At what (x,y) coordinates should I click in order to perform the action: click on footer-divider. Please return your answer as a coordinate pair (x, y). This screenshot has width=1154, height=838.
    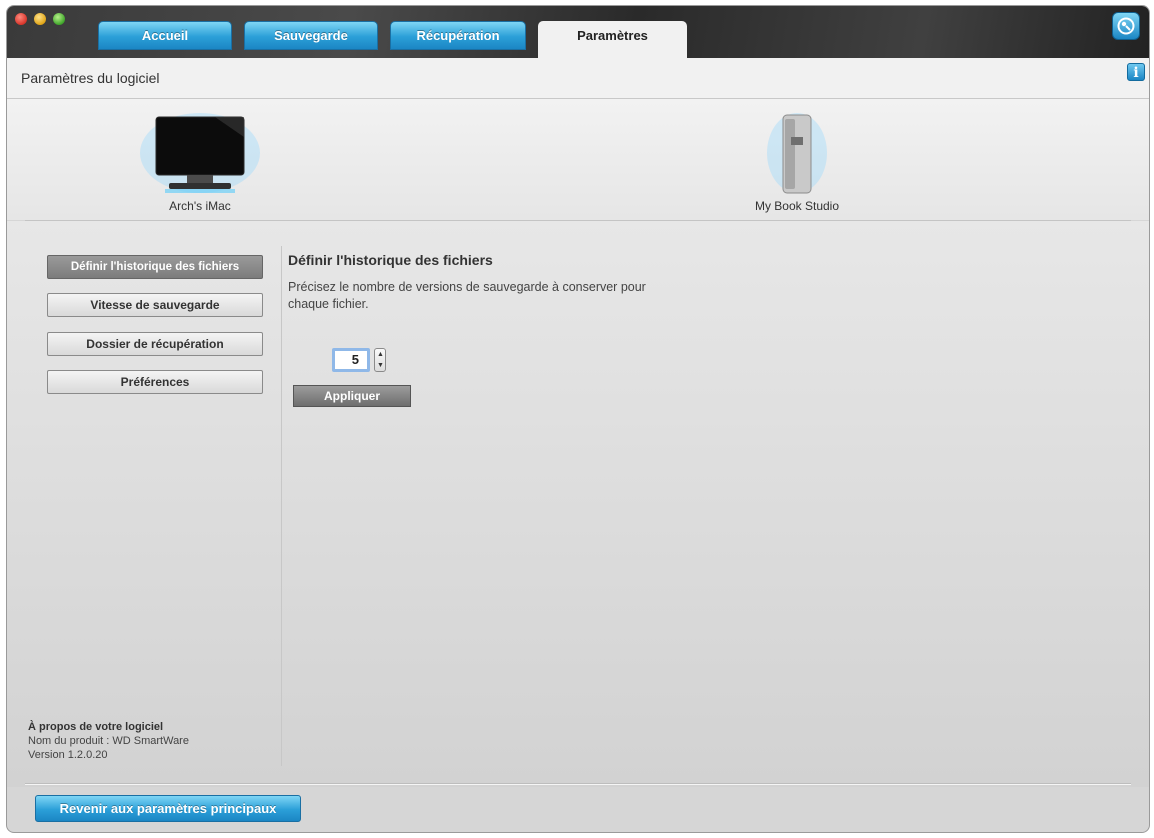
    Looking at the image, I should click on (578, 784).